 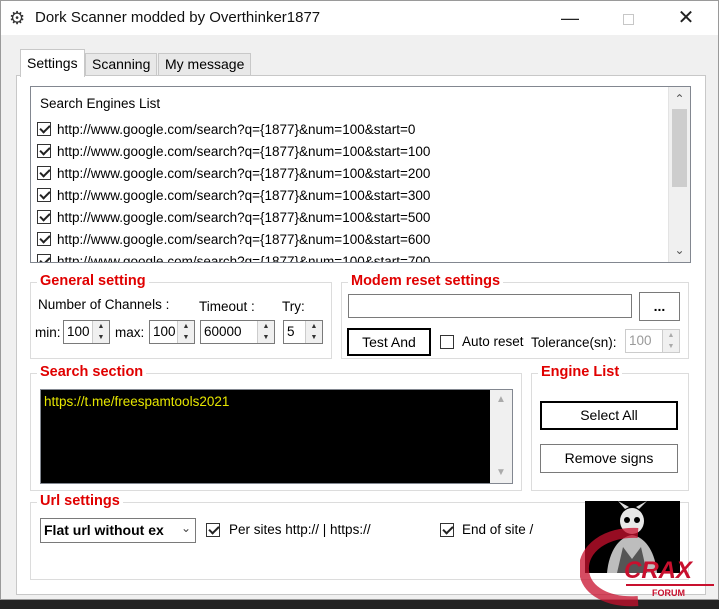 I want to click on search-engines-header: Search Engines List, so click(x=100, y=103).